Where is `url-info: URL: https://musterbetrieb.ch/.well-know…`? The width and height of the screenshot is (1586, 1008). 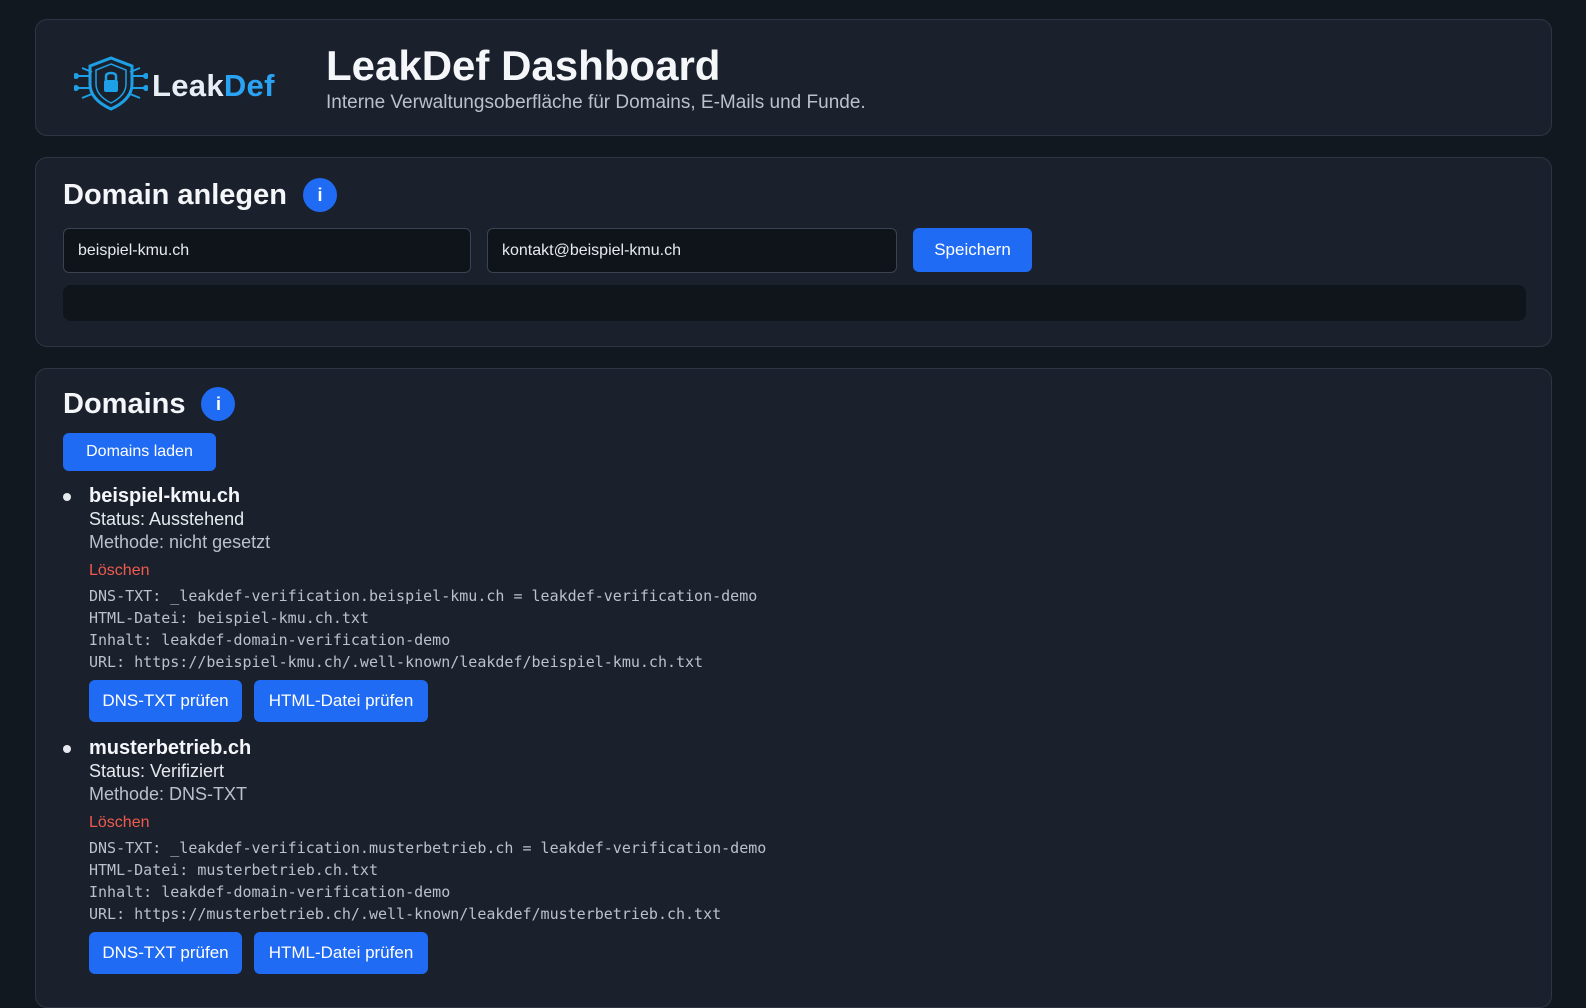 url-info: URL: https://musterbetrieb.ch/.well-know… is located at coordinates (405, 914).